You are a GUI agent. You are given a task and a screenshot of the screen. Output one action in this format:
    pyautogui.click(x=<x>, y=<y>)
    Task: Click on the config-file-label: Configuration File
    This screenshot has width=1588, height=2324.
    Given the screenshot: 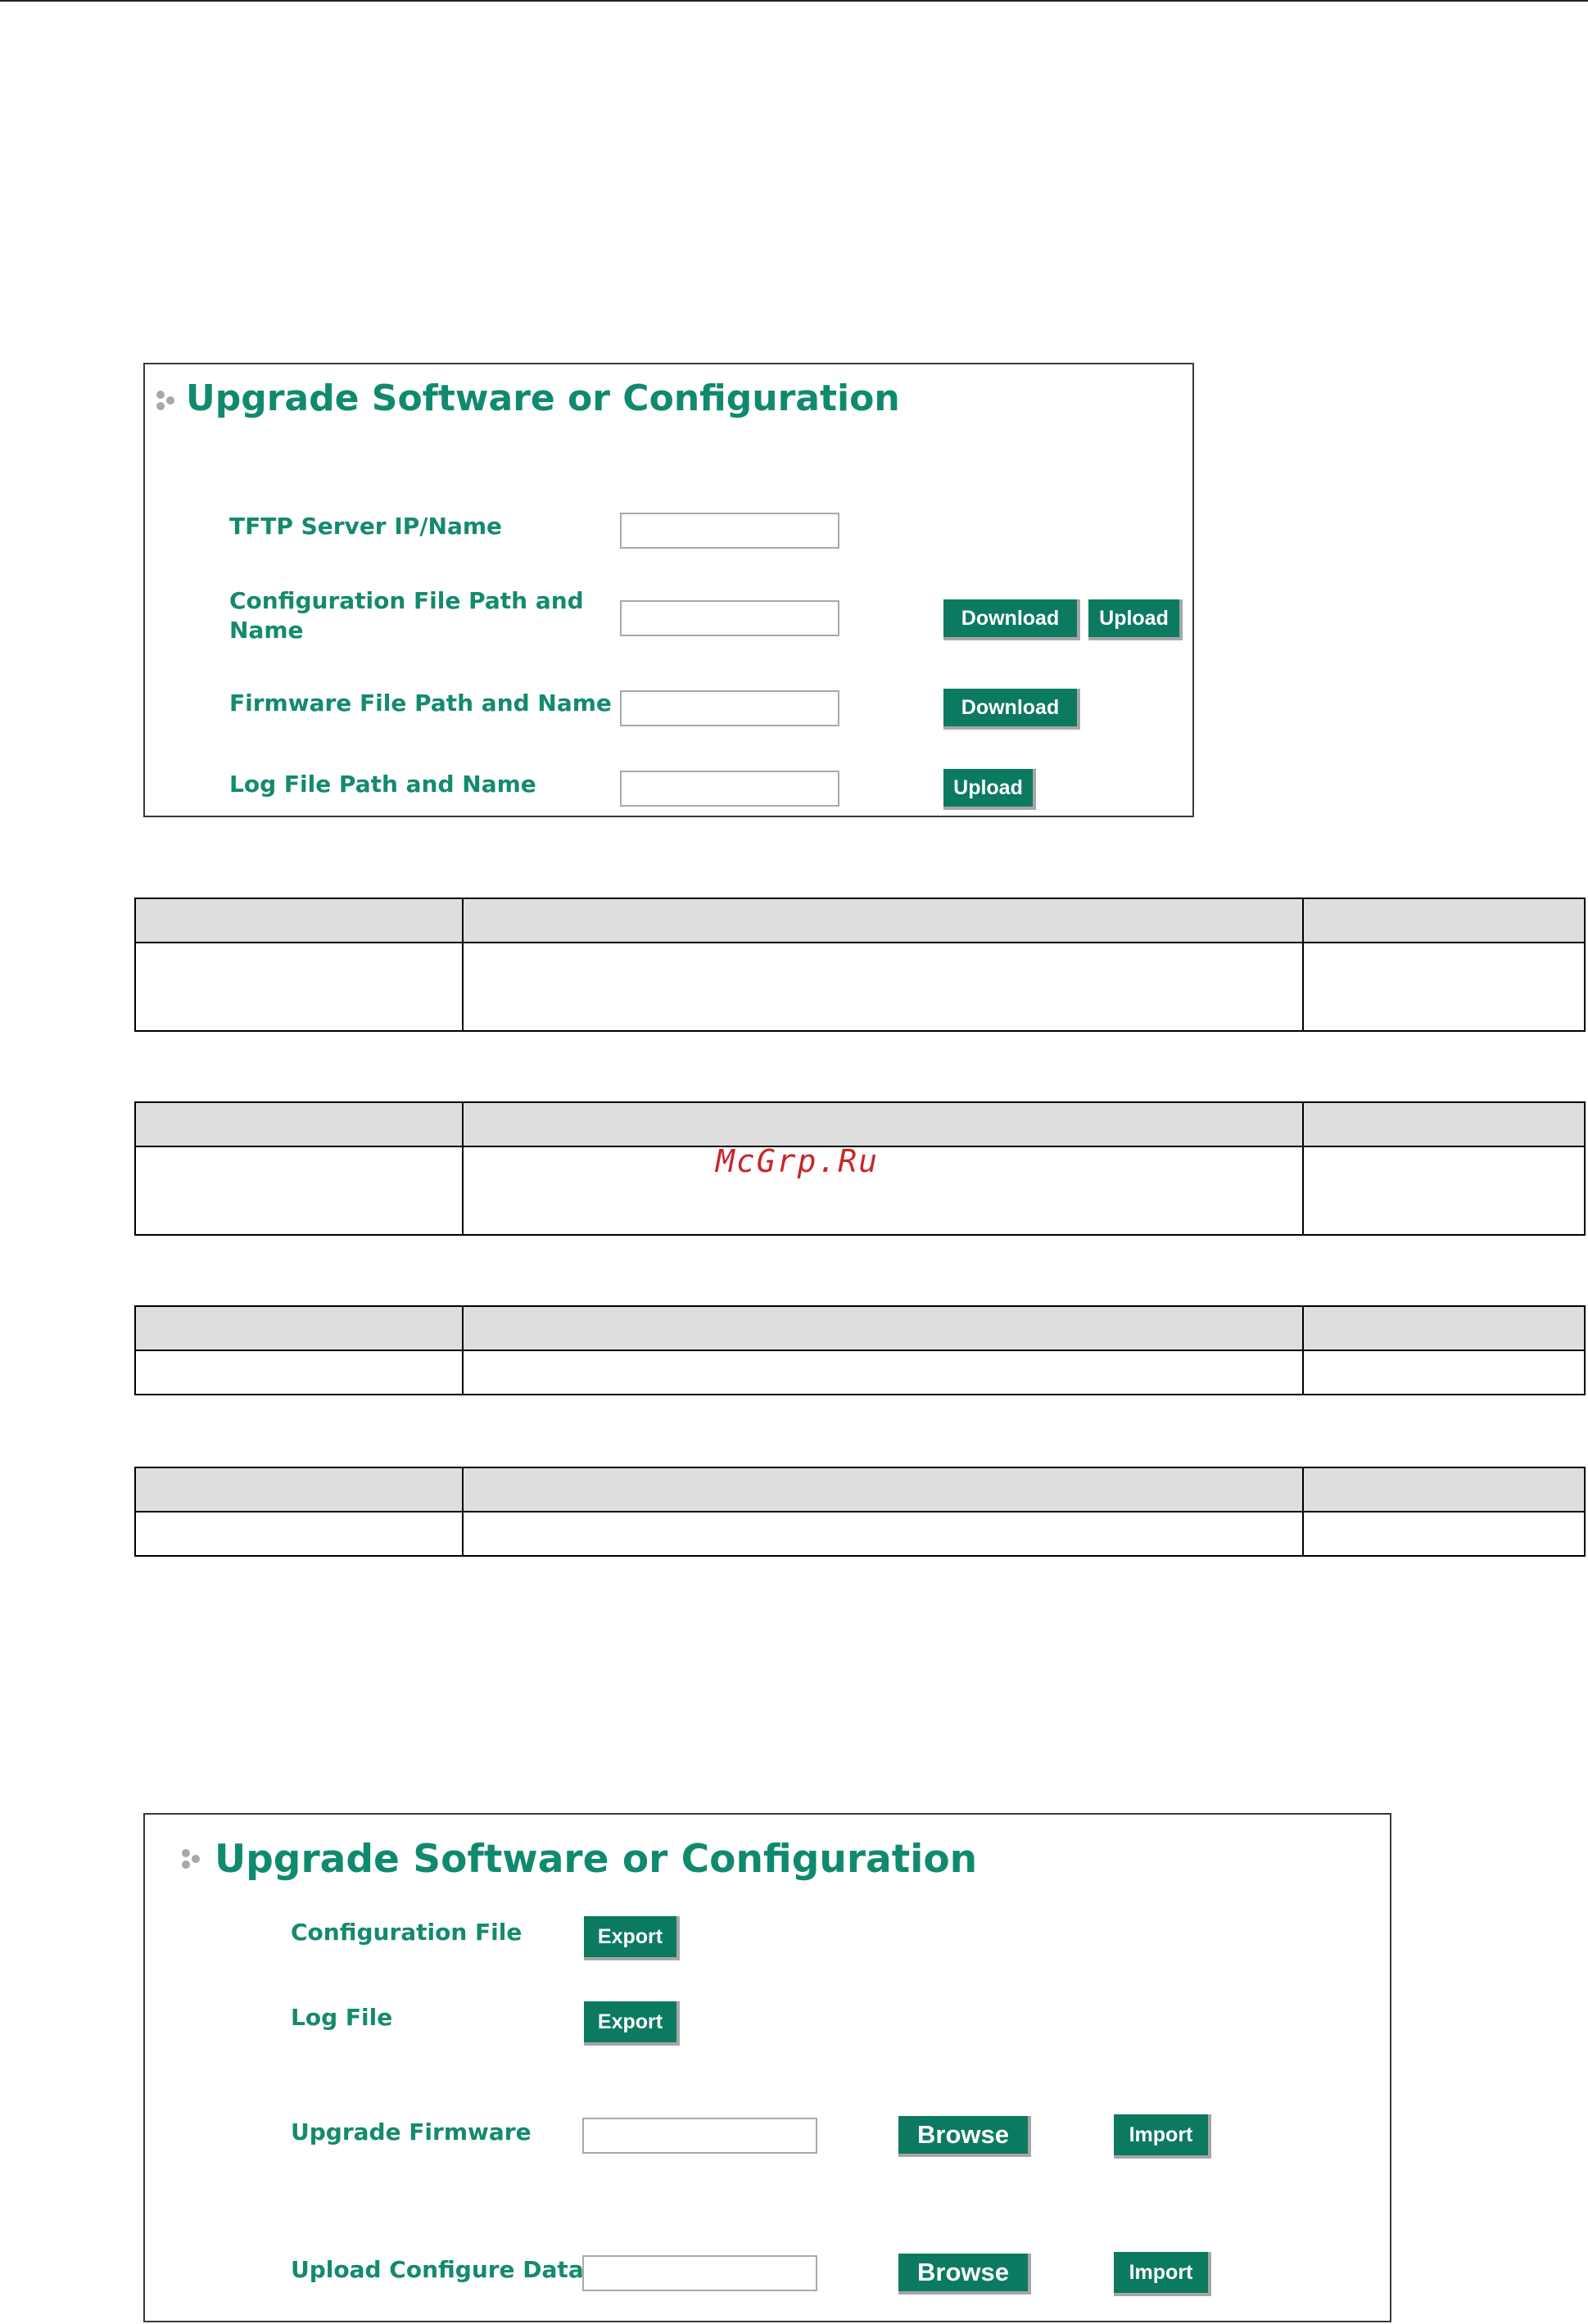 What is the action you would take?
    pyautogui.click(x=407, y=1933)
    